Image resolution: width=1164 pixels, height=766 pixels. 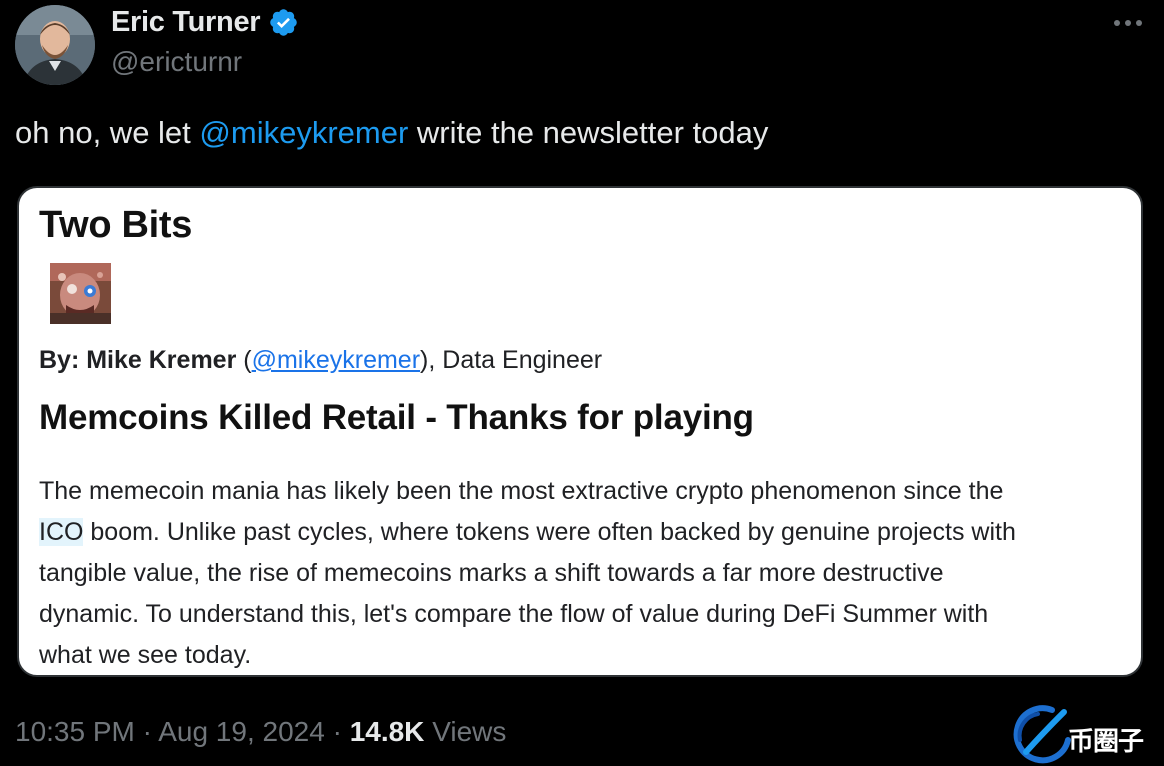 I want to click on watermark: 币圈子, so click(x=1087, y=734).